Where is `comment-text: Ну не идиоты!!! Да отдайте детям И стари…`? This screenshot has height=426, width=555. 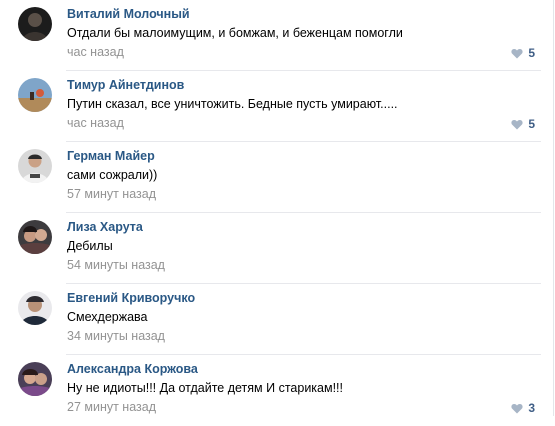
comment-text: Ну не идиоты!!! Да отдайте детям И стари… is located at coordinates (205, 388).